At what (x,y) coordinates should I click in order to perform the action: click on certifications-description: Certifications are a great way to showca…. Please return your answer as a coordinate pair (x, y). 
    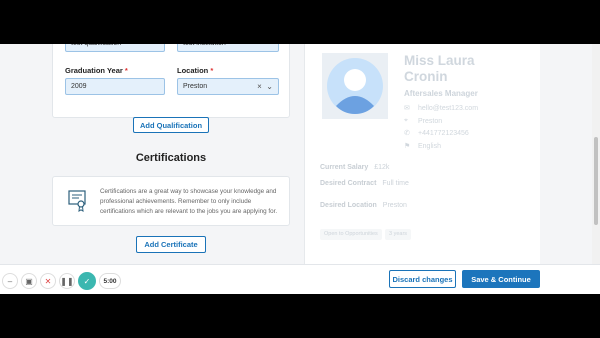
    Looking at the image, I should click on (189, 201).